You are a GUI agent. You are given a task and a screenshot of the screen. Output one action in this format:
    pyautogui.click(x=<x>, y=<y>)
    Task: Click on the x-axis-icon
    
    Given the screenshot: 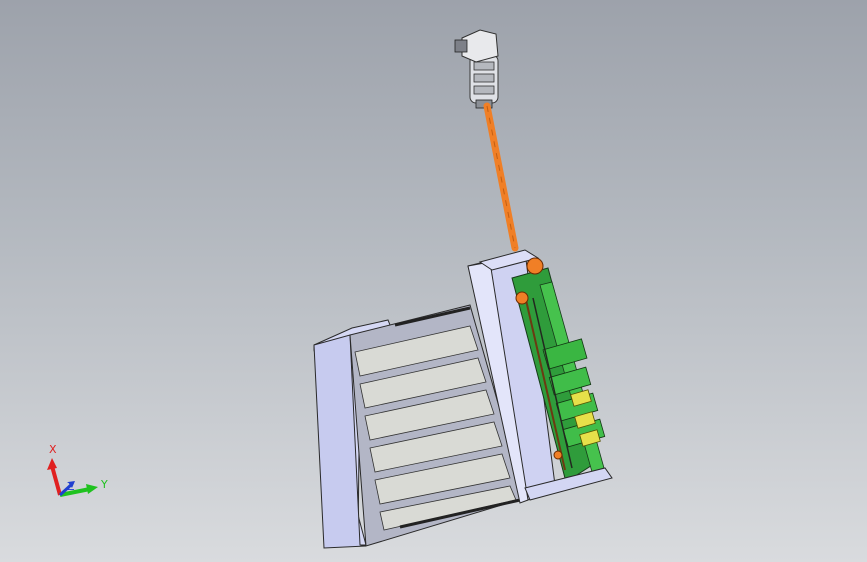 What is the action you would take?
    pyautogui.click(x=56, y=480)
    